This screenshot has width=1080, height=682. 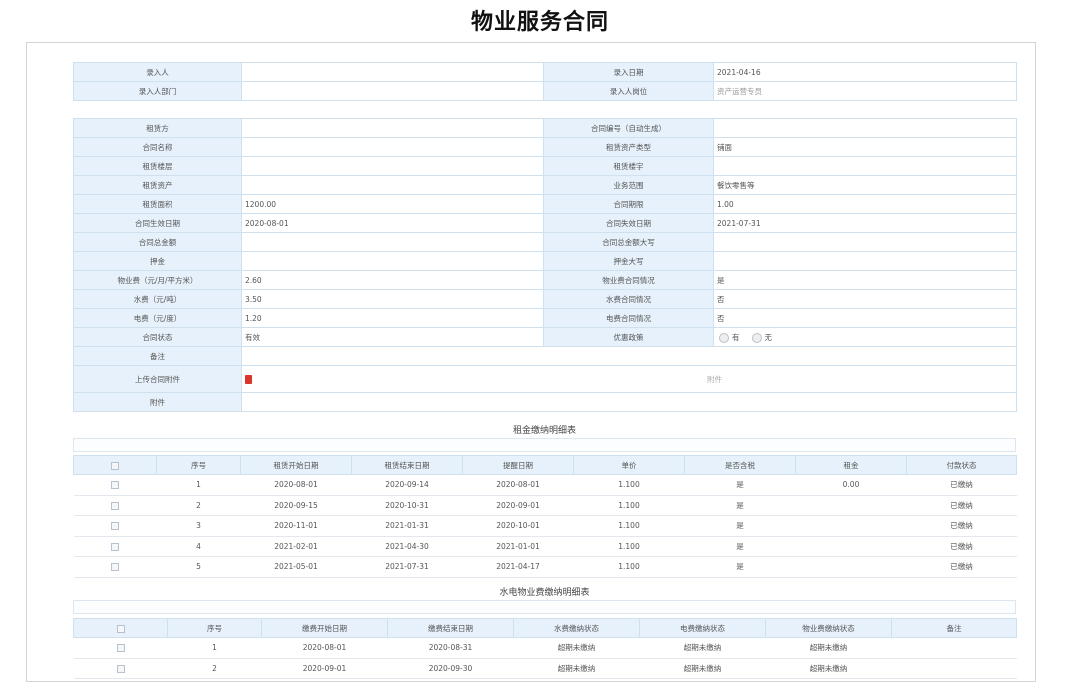 I want to click on field-value: 1.00, so click(x=865, y=204).